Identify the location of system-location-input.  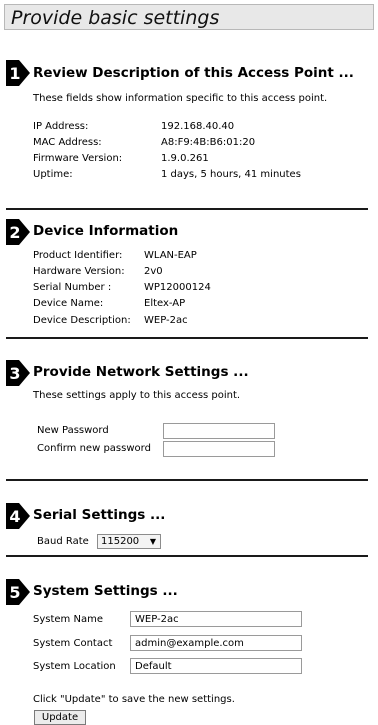
(216, 666).